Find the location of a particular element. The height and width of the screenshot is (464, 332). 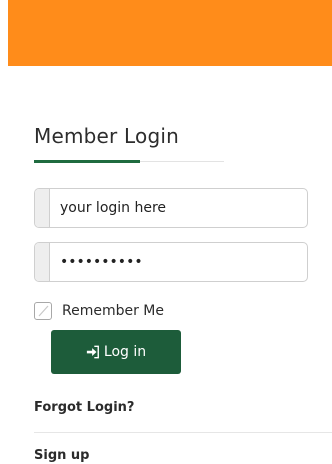

top-banner is located at coordinates (170, 33).